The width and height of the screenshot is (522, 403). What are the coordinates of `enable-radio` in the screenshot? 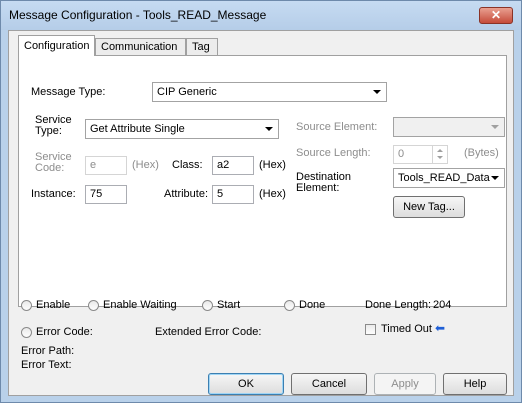 It's located at (26, 305).